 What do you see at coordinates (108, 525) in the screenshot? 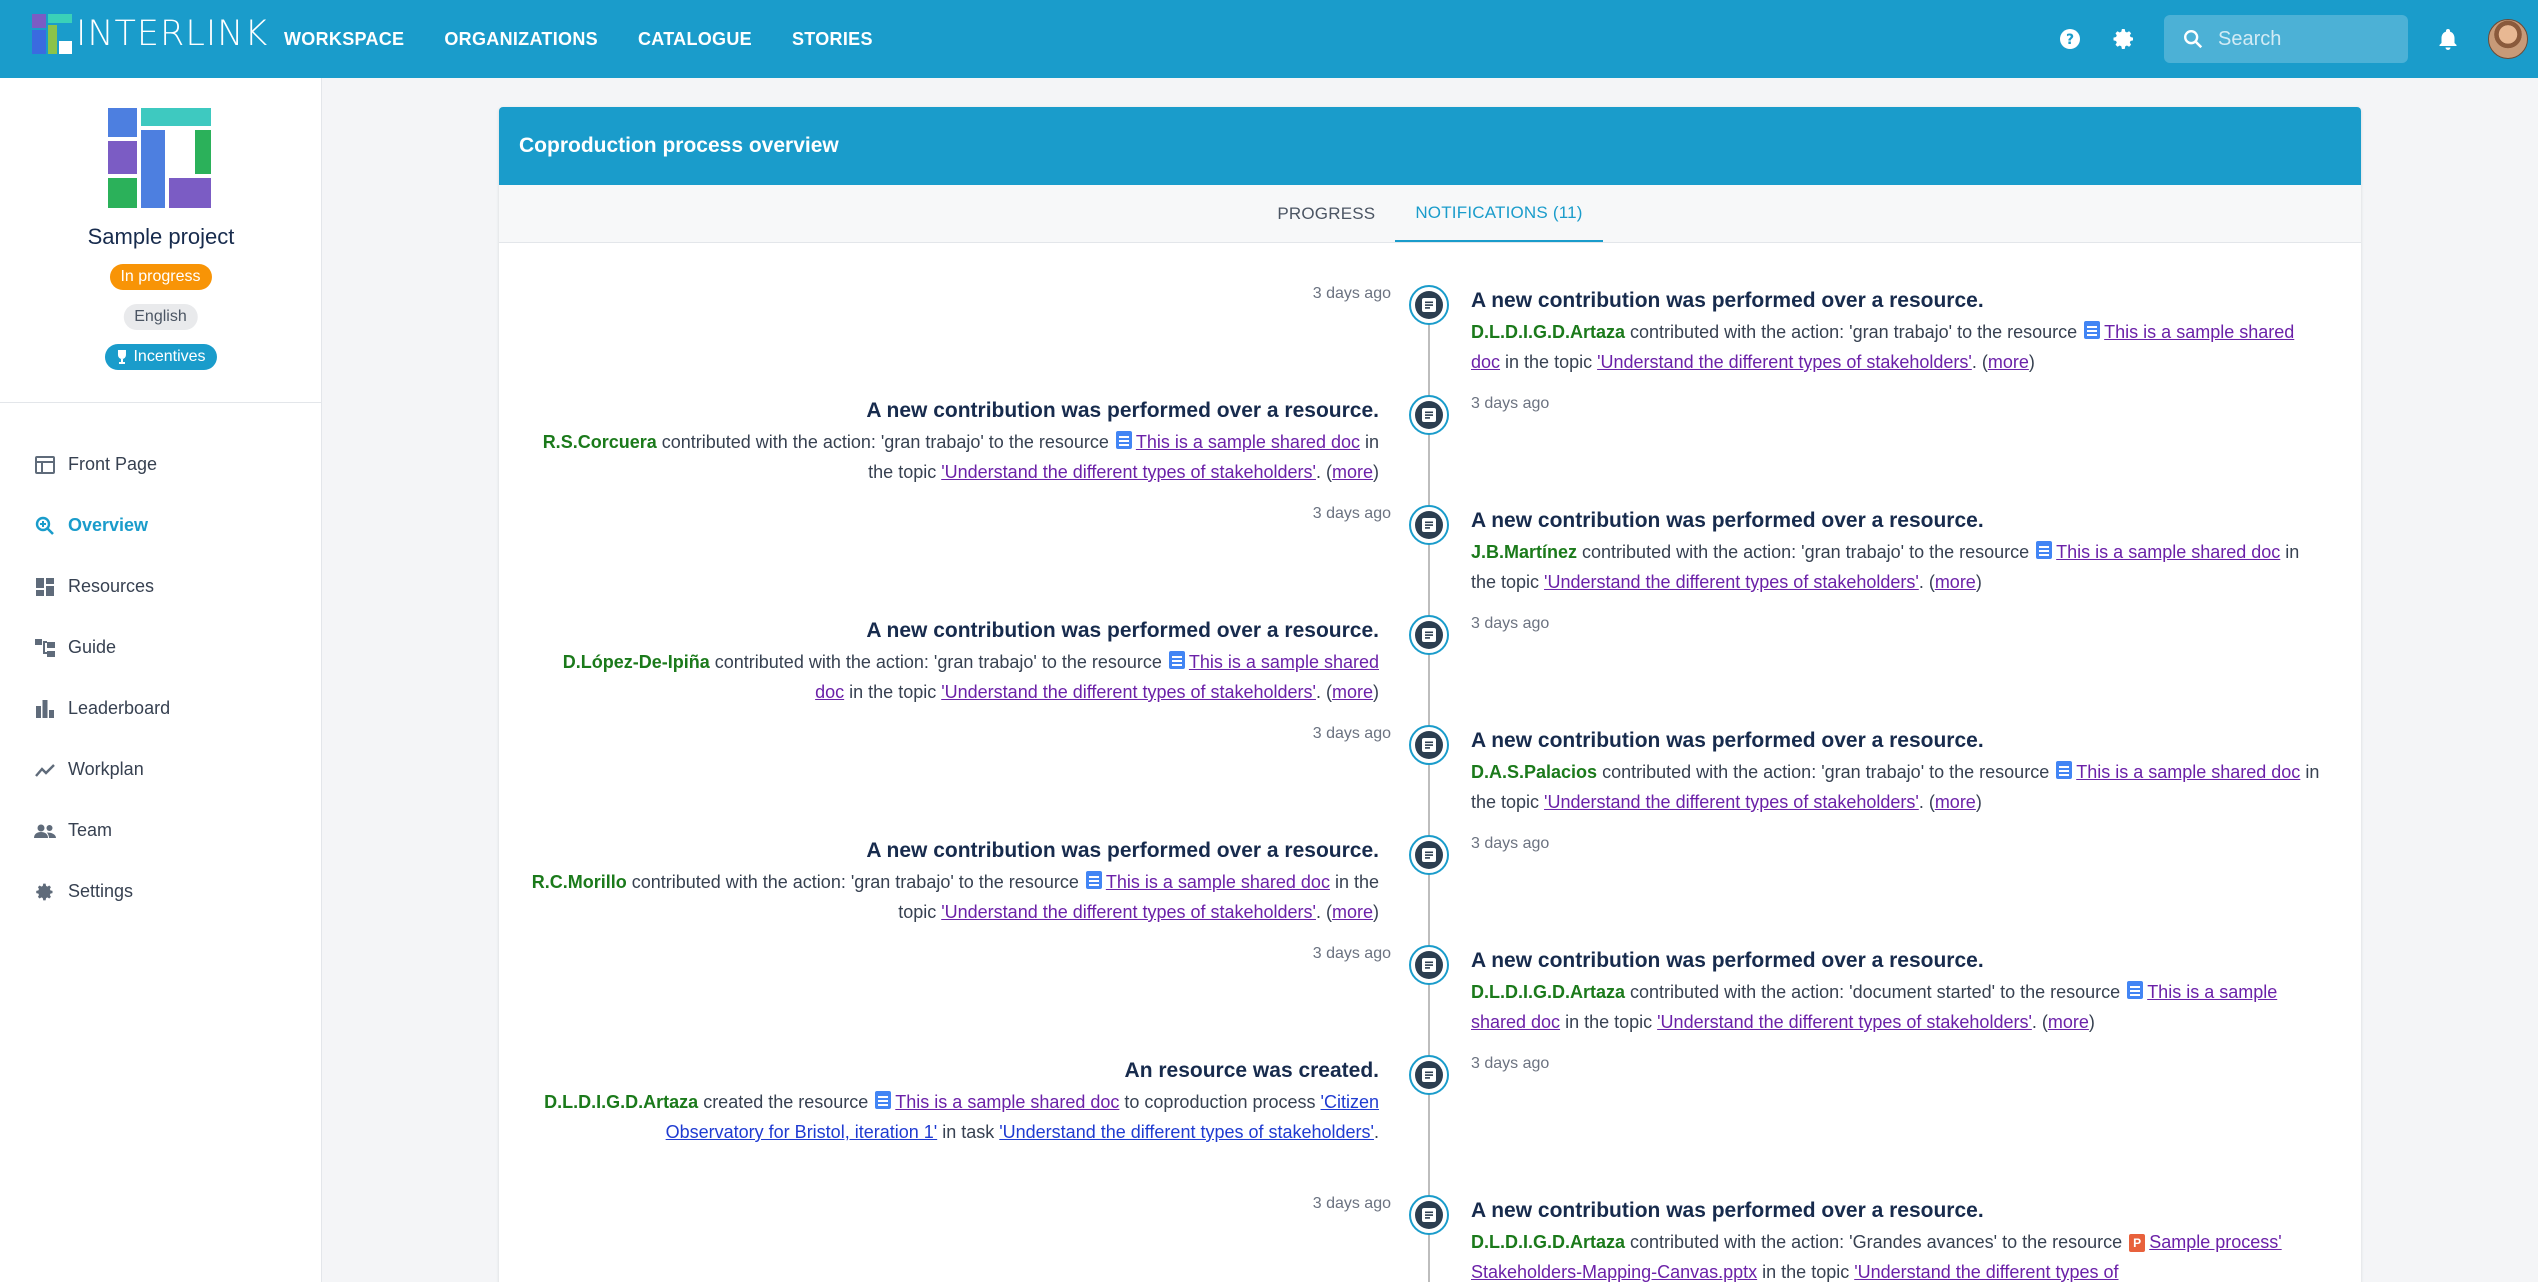
I see `sidebar-item-label: Overview` at bounding box center [108, 525].